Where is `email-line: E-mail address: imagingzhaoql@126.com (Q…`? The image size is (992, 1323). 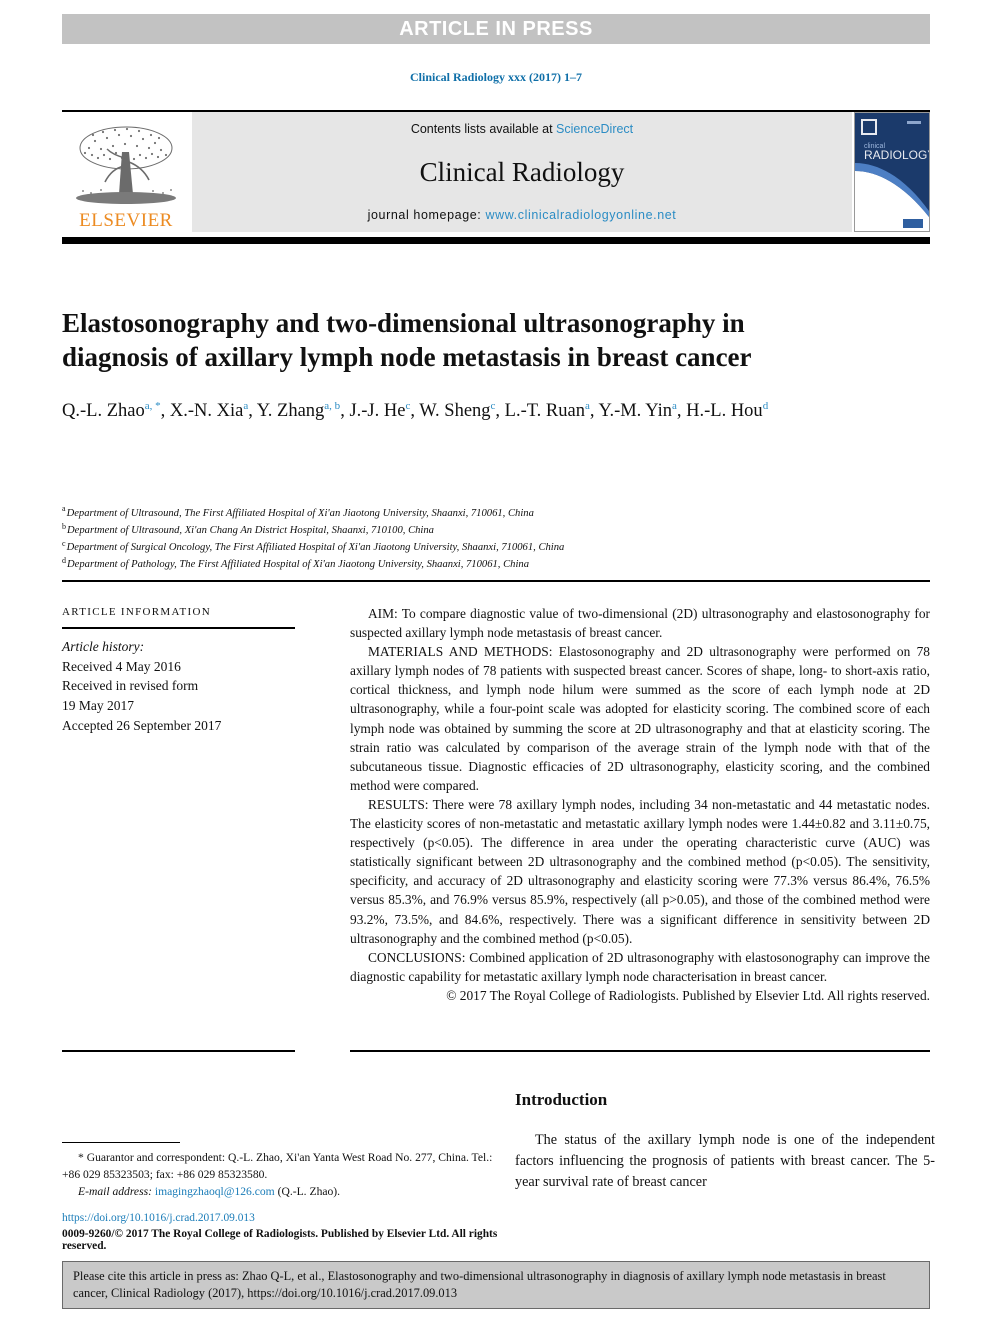
email-line: E-mail address: imagingzhaoql@126.com (Q… is located at coordinates (282, 1192).